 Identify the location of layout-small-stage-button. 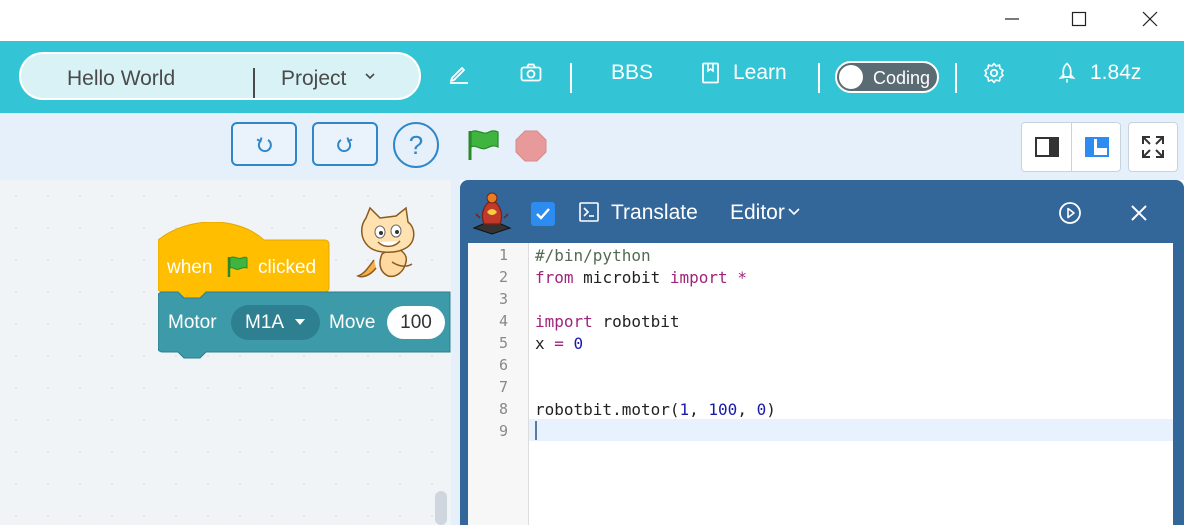
(1046, 147).